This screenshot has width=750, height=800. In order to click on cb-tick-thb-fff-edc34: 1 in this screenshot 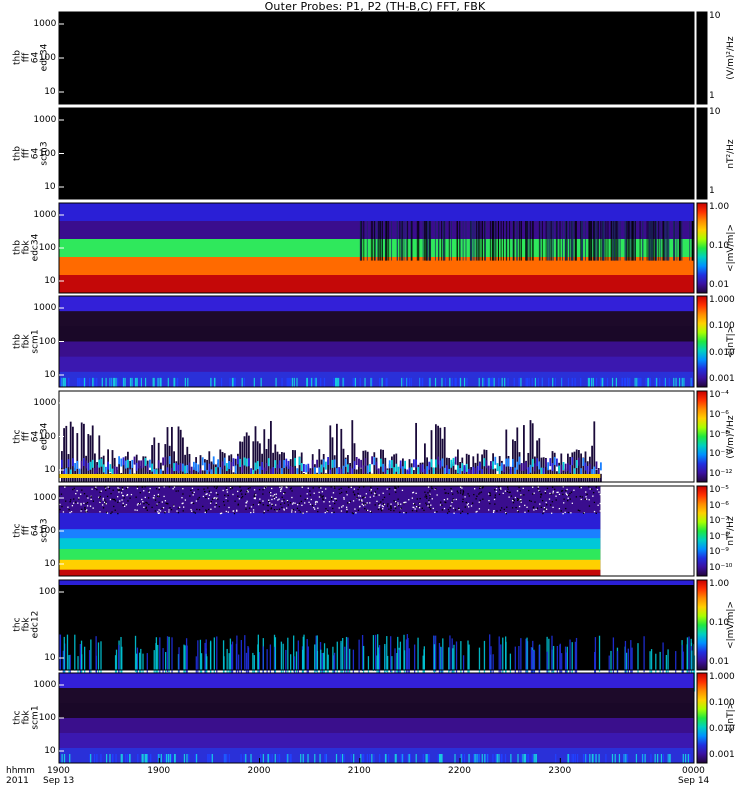, I will do `click(712, 96)`.